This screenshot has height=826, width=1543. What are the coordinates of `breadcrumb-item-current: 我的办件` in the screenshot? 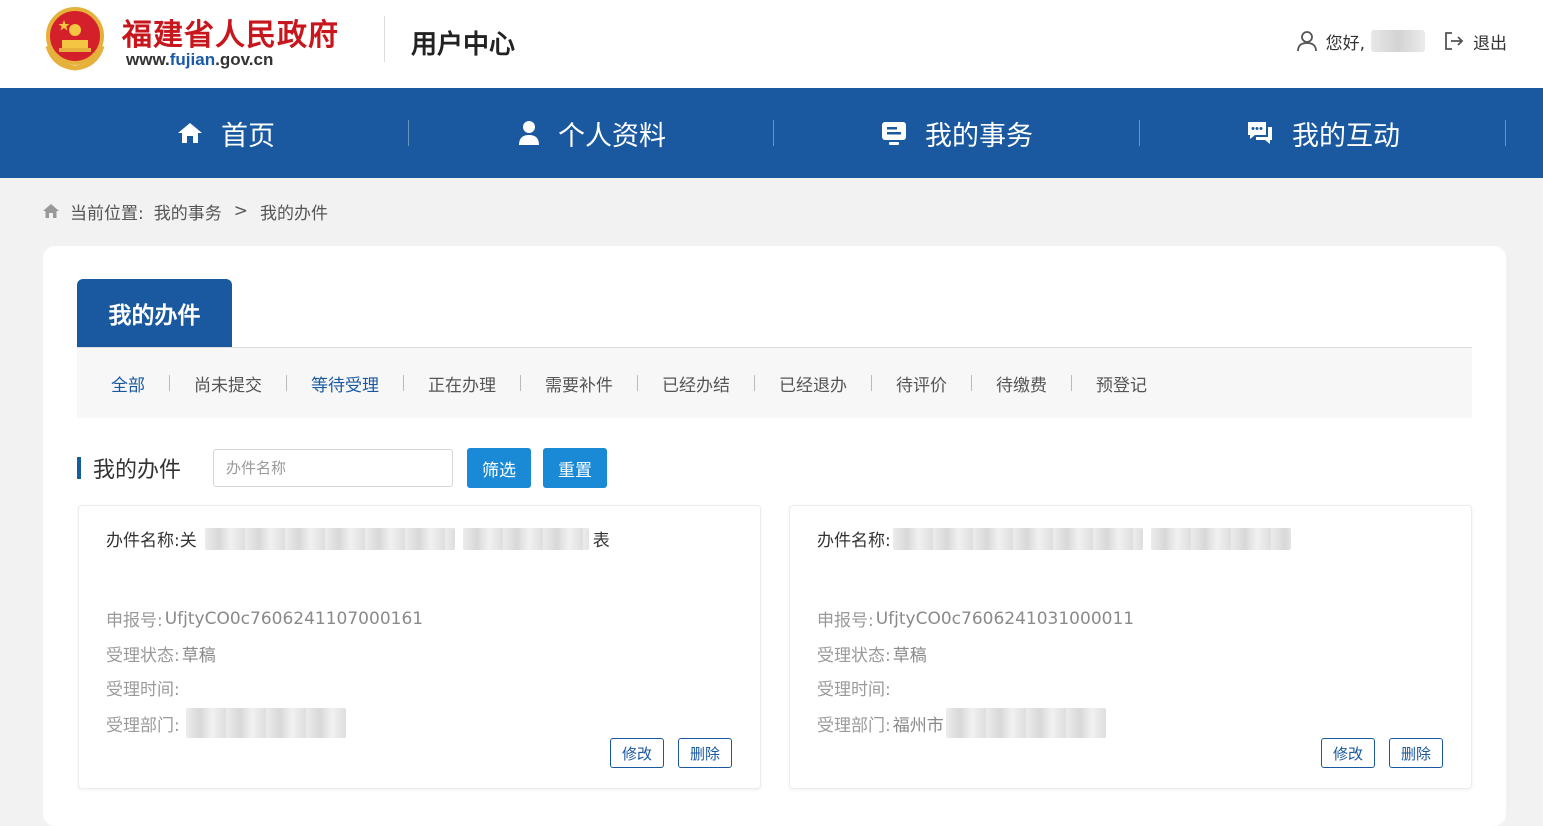 It's located at (293, 213).